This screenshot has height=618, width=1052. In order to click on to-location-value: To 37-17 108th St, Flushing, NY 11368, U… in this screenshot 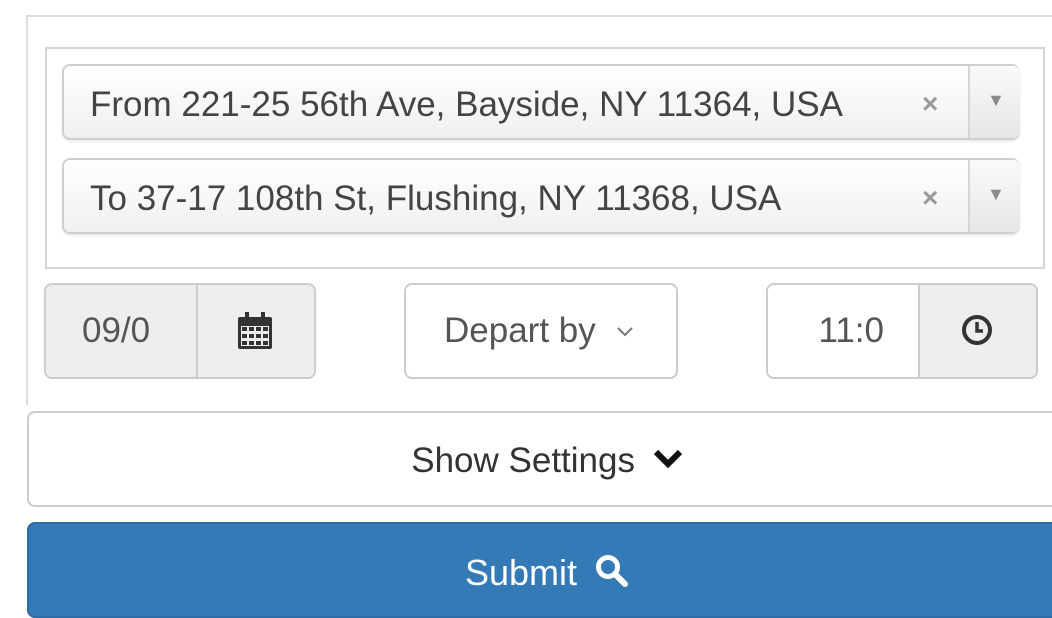, I will do `click(436, 198)`.